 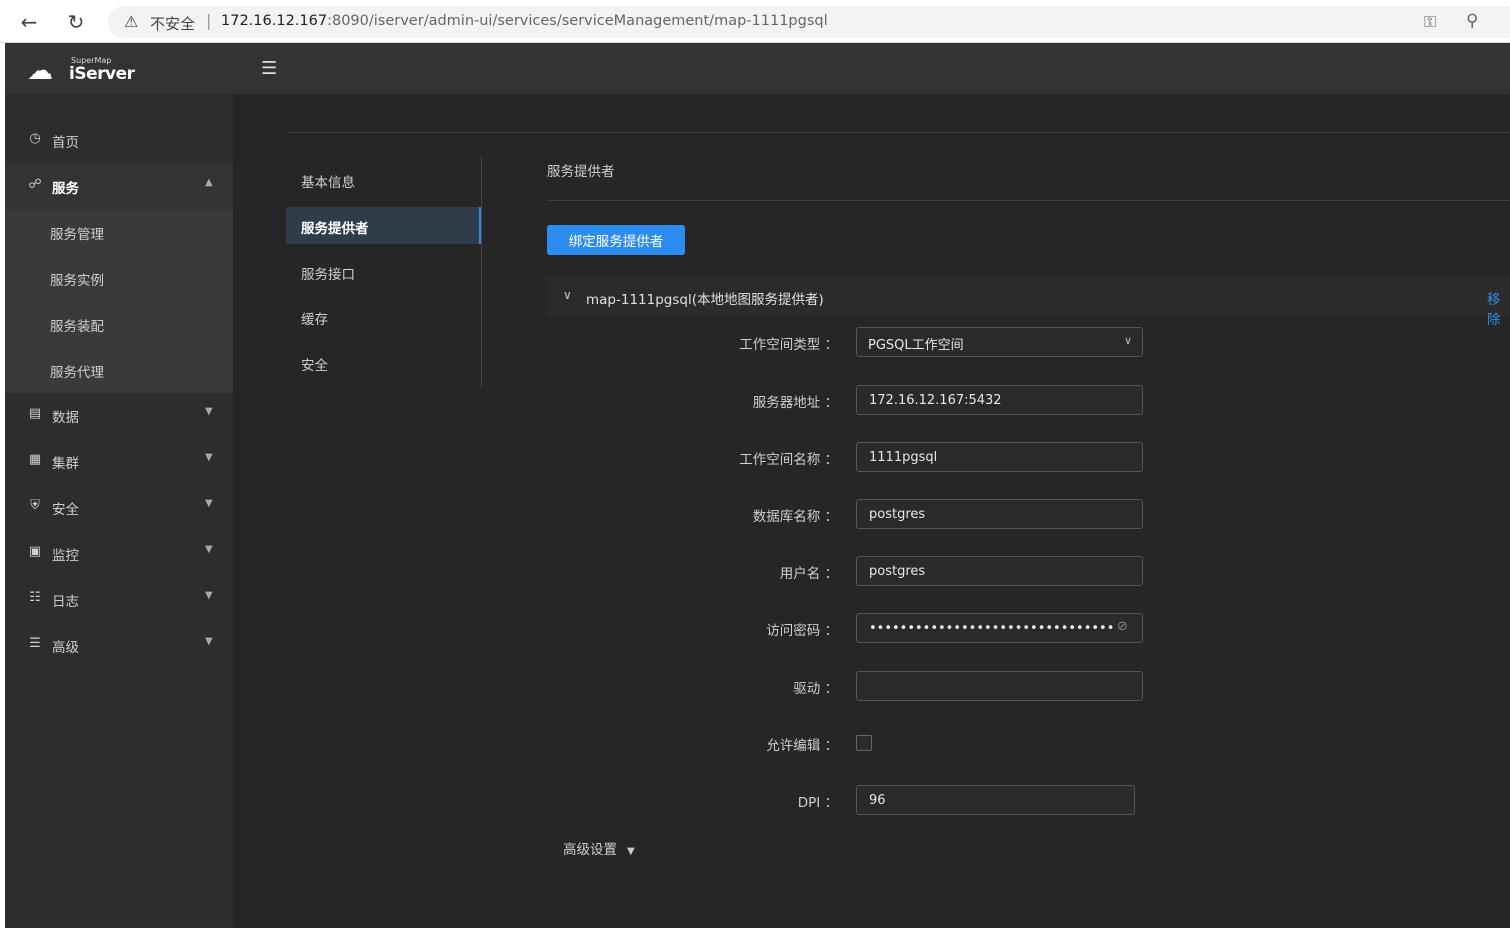 I want to click on sidebar-item-label: 监控, so click(x=65, y=556).